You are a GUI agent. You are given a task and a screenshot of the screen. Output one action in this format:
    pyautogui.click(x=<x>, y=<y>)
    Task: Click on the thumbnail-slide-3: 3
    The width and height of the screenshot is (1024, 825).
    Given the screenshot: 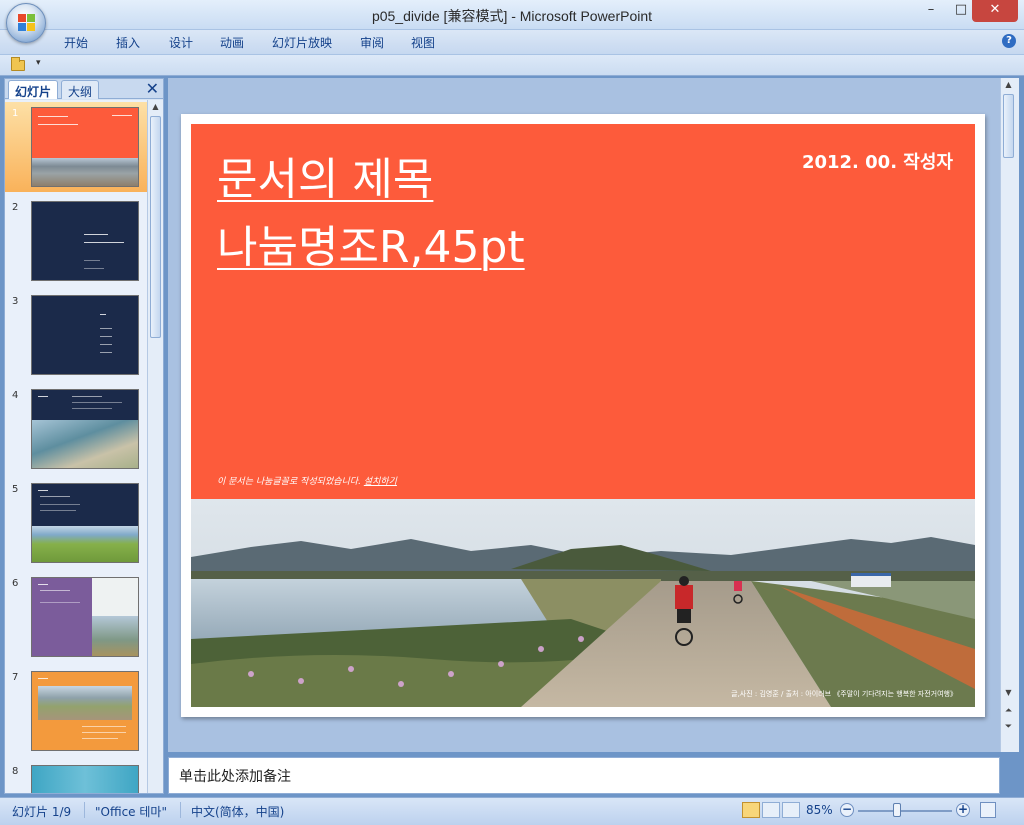 What is the action you would take?
    pyautogui.click(x=76, y=335)
    